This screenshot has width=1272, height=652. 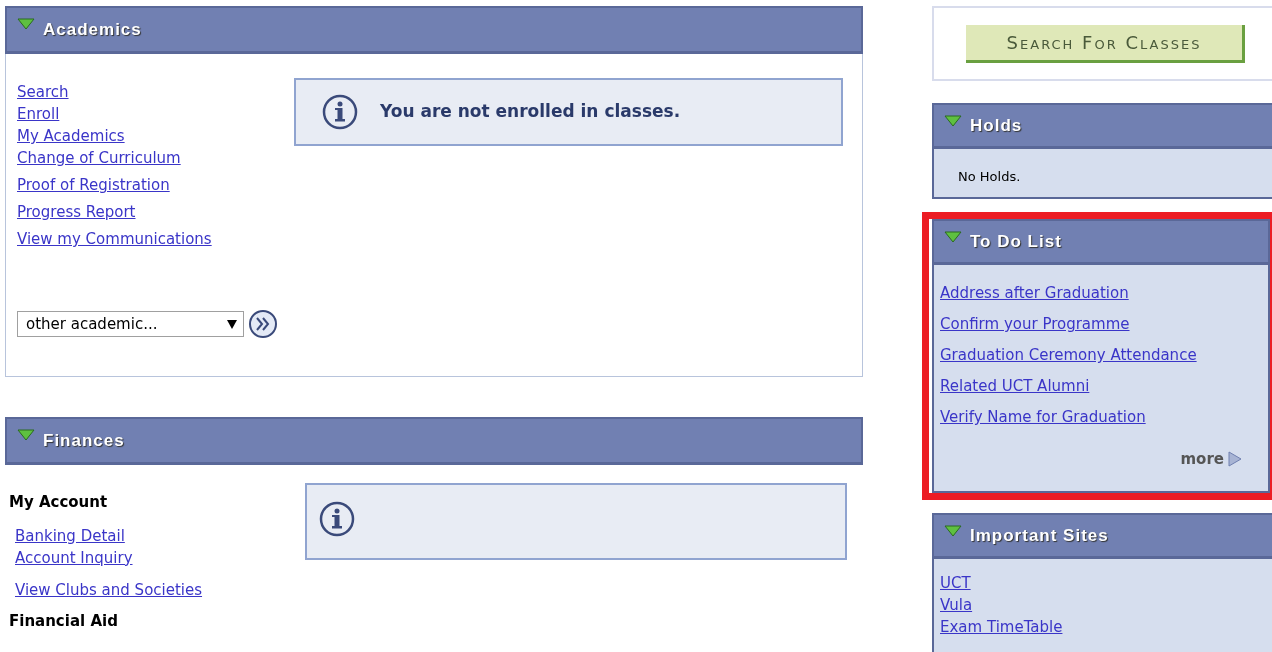 I want to click on link: Enroll, so click(x=38, y=114).